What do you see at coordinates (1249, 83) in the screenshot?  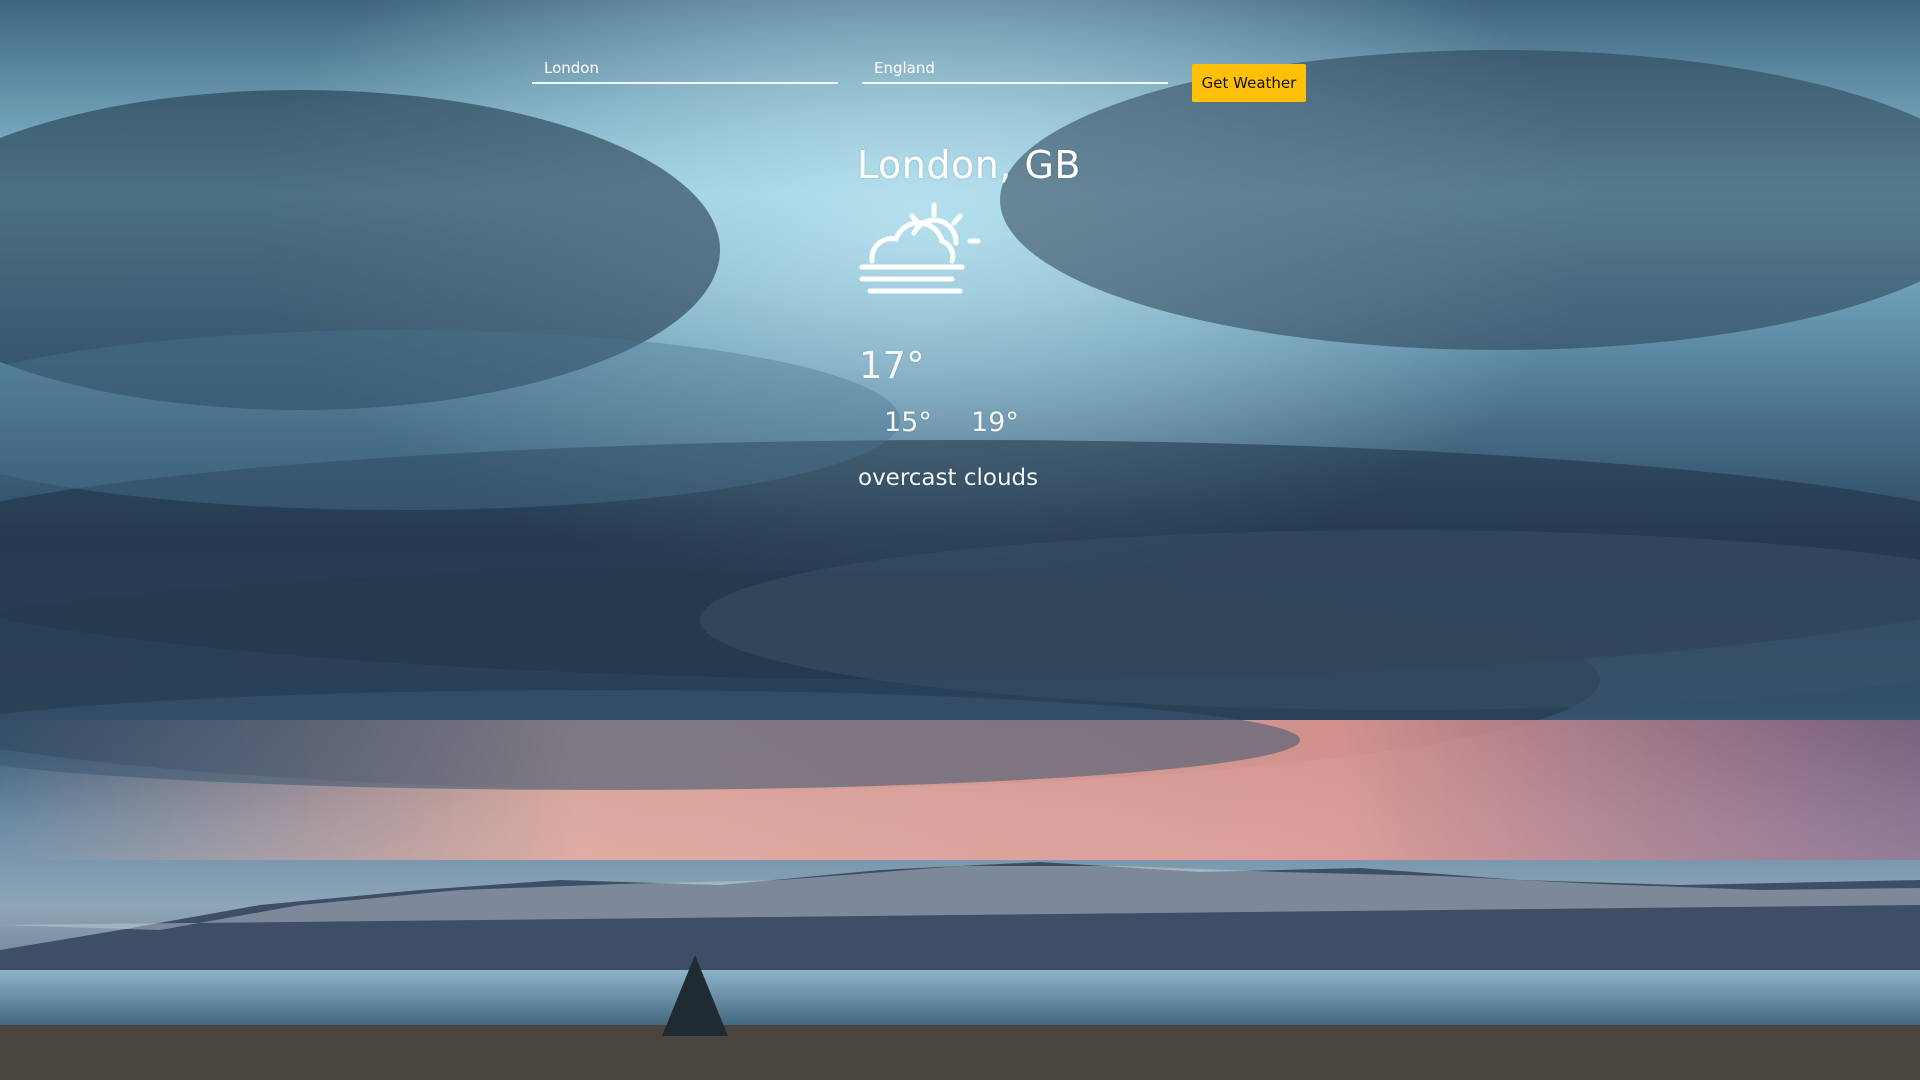 I see `get-weather-button: Get Weather` at bounding box center [1249, 83].